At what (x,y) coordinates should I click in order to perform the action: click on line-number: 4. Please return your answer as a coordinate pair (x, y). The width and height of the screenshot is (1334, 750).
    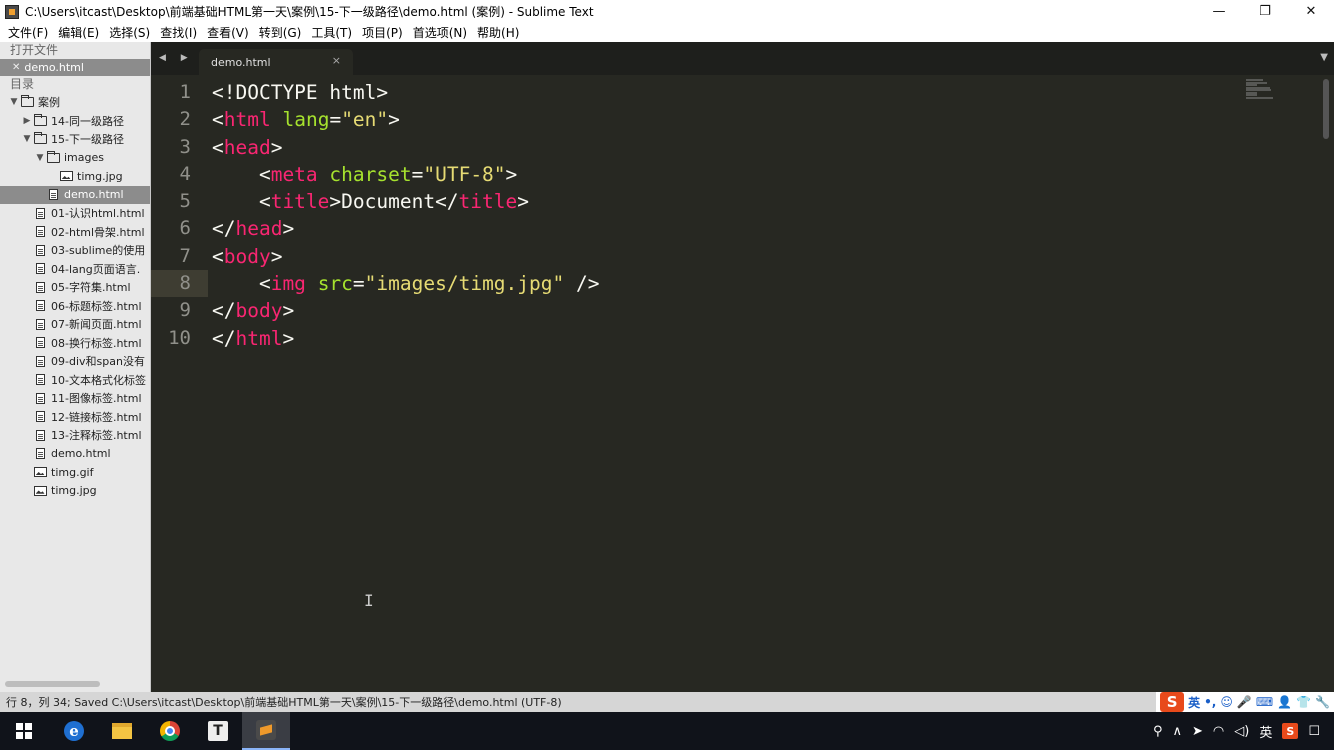
    Looking at the image, I should click on (185, 173).